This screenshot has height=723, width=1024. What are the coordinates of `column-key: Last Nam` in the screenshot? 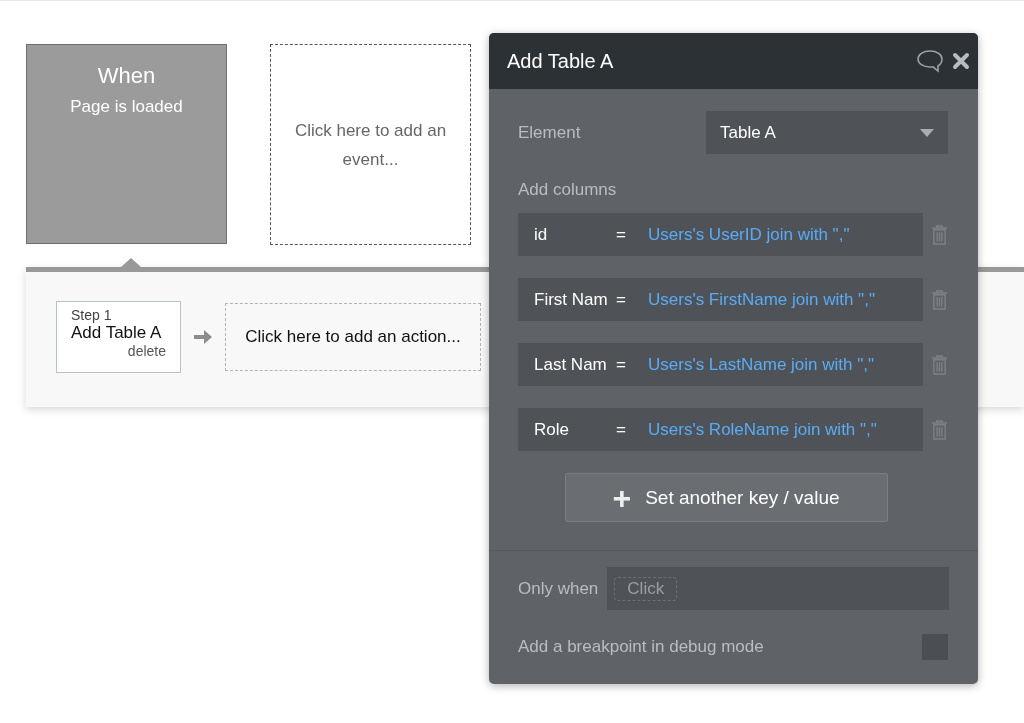 It's located at (575, 364).